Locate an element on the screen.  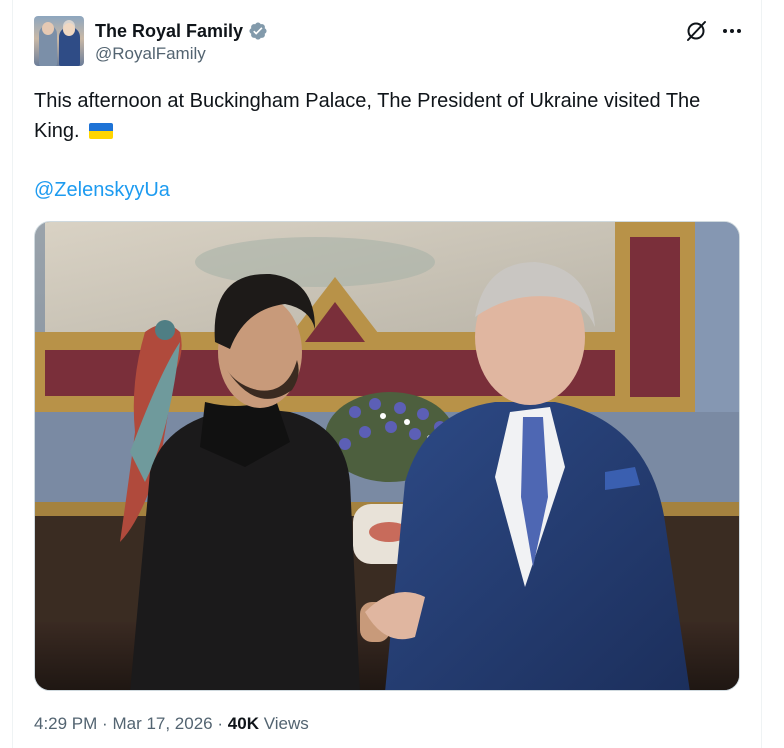
tweet-header: The Royal Family @RoyalFamily is located at coordinates (389, 43).